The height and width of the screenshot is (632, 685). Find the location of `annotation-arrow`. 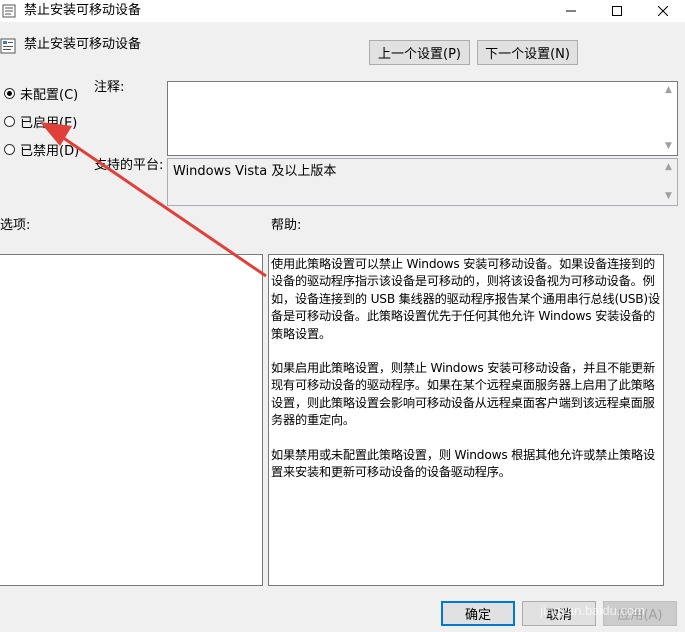

annotation-arrow is located at coordinates (153, 200).